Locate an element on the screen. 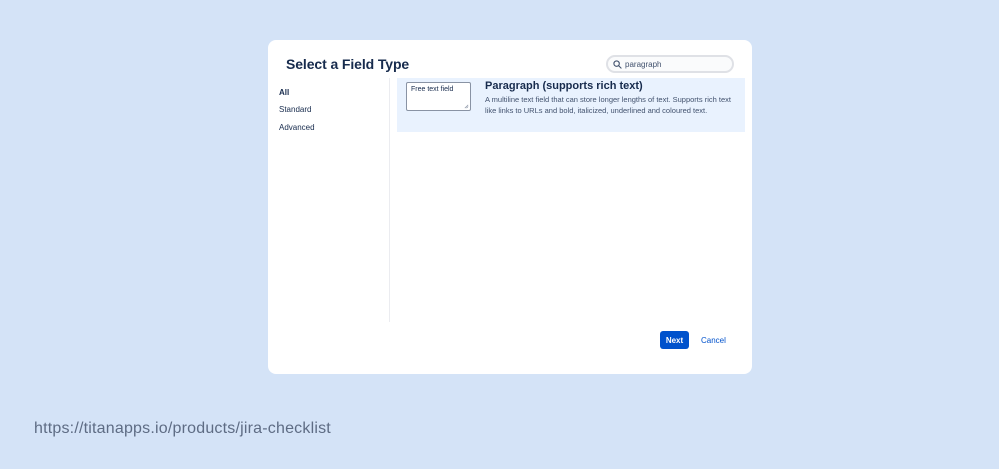 This screenshot has width=999, height=469. cancel-button: Cancel is located at coordinates (713, 340).